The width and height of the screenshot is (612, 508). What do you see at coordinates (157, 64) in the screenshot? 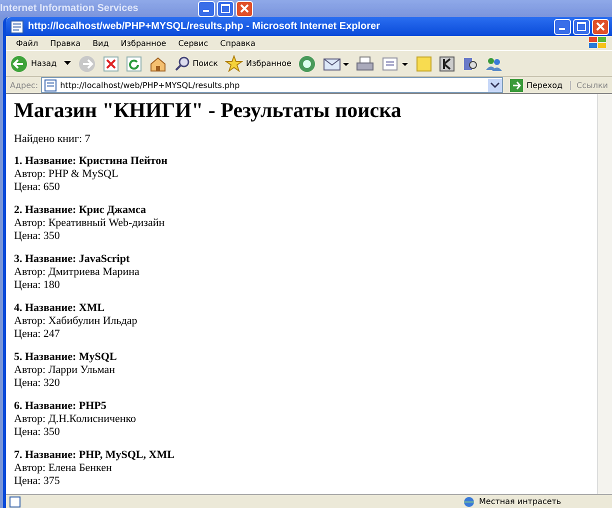
I see `home-icon` at bounding box center [157, 64].